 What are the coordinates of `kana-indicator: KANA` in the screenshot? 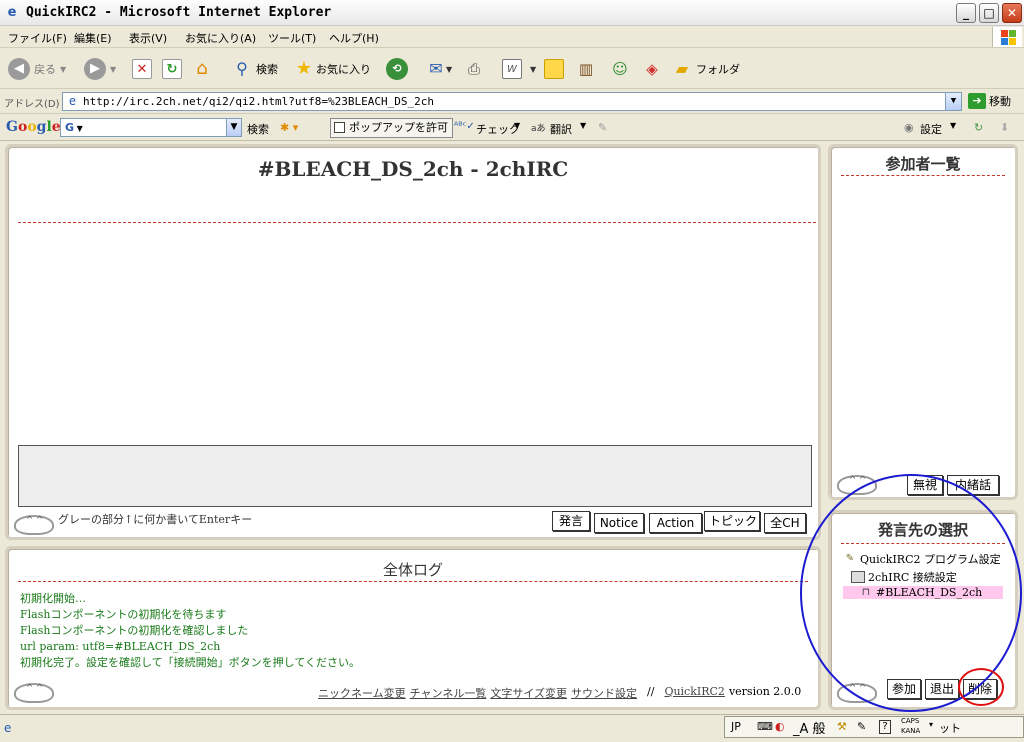 It's located at (911, 731).